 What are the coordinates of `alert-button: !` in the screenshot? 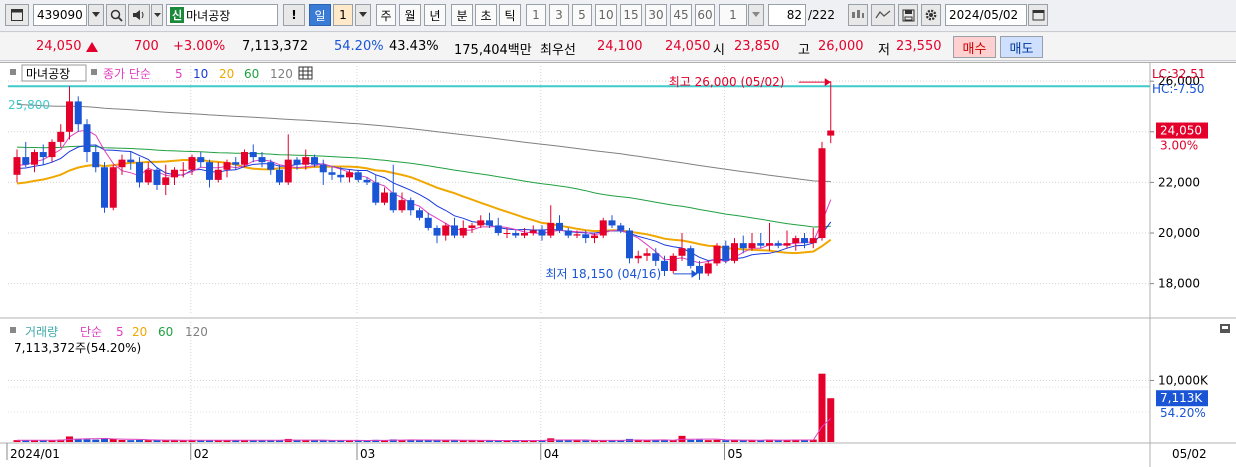 It's located at (294, 15).